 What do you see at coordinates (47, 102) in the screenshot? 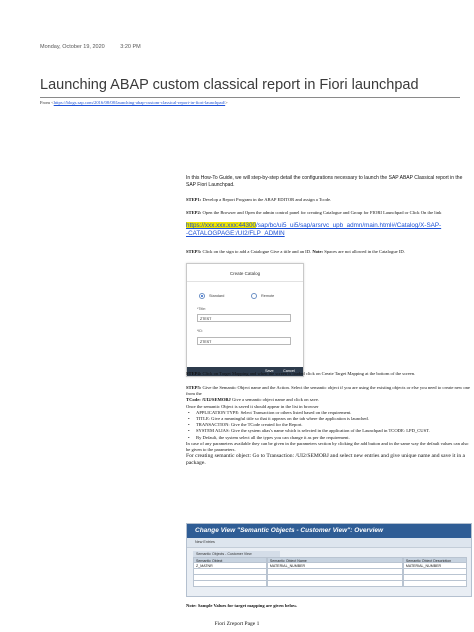
I see `source-prefix: From <` at bounding box center [47, 102].